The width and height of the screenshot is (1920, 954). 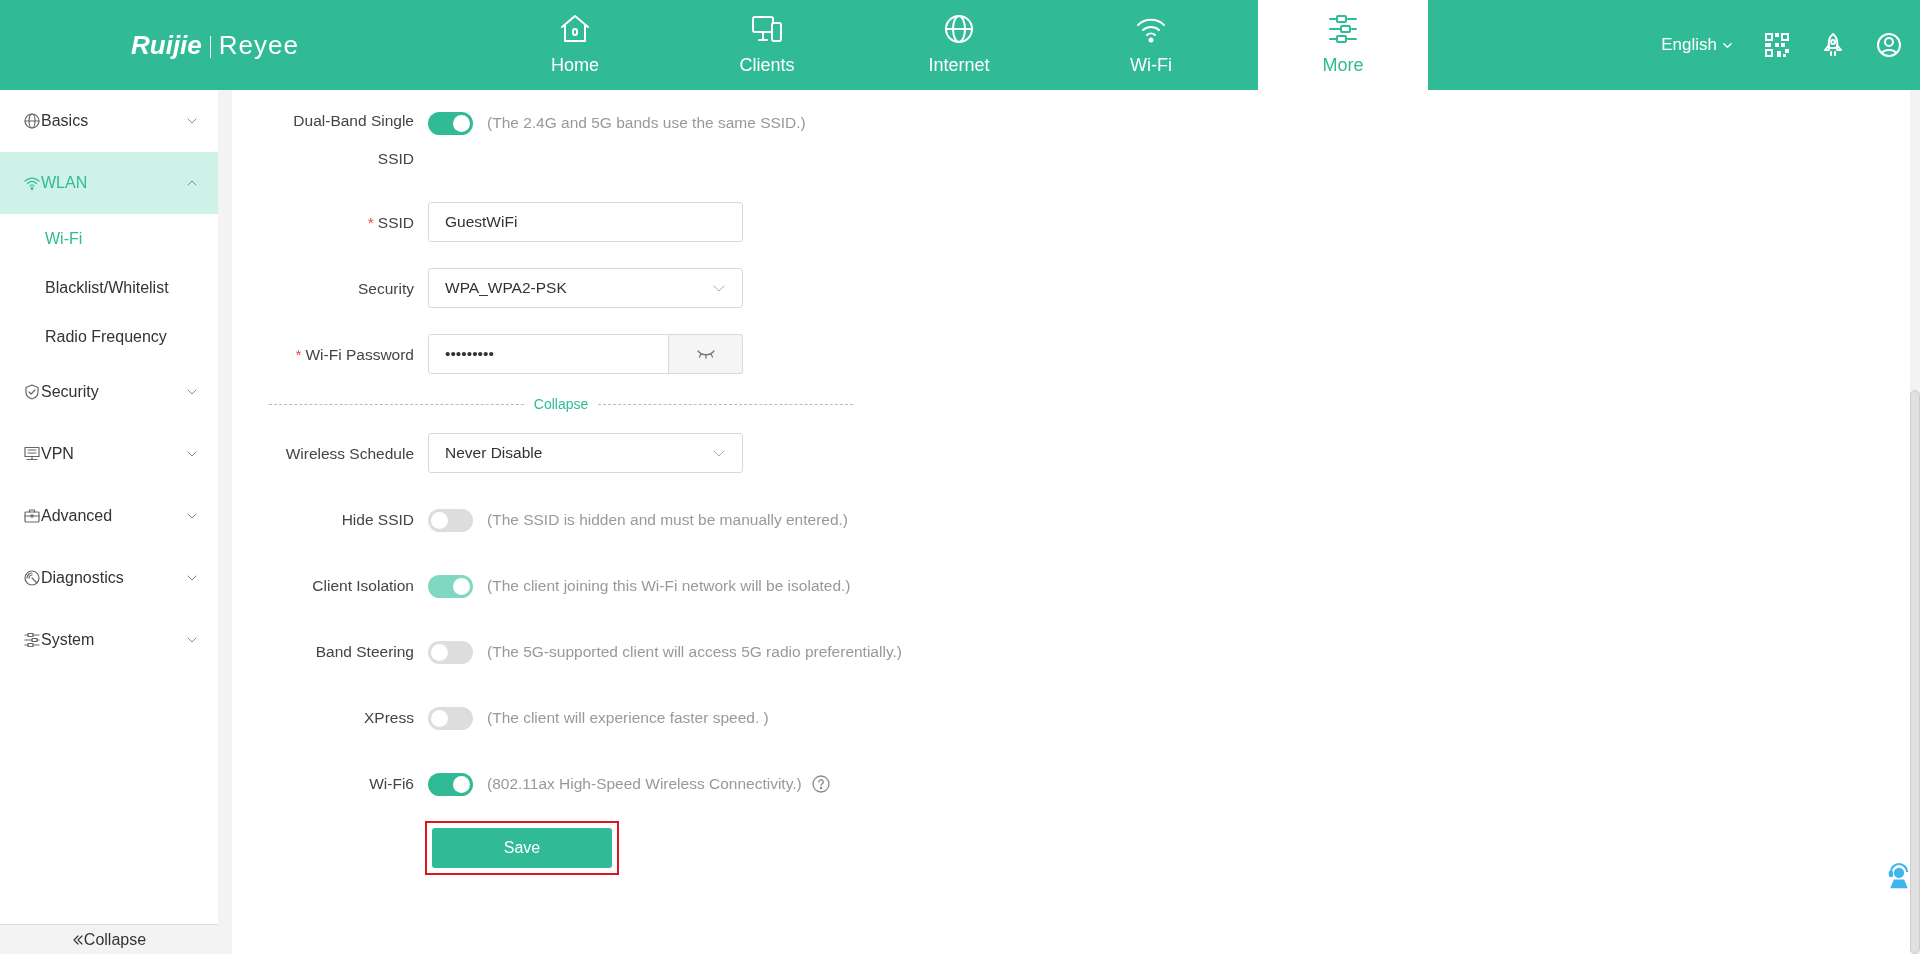 What do you see at coordinates (32, 392) in the screenshot?
I see `shield-icon` at bounding box center [32, 392].